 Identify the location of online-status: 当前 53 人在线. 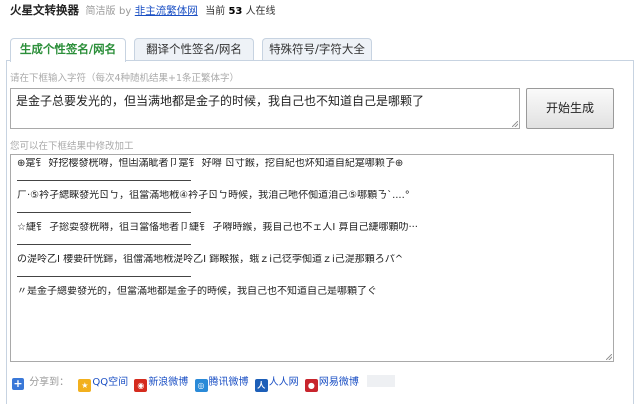
(240, 11).